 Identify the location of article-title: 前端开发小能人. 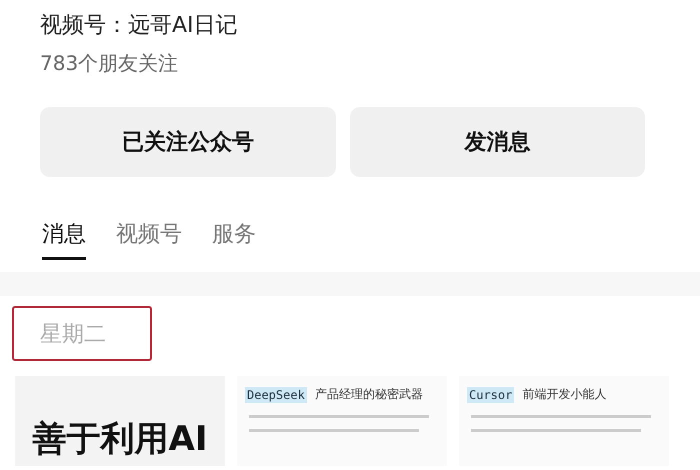
(564, 394).